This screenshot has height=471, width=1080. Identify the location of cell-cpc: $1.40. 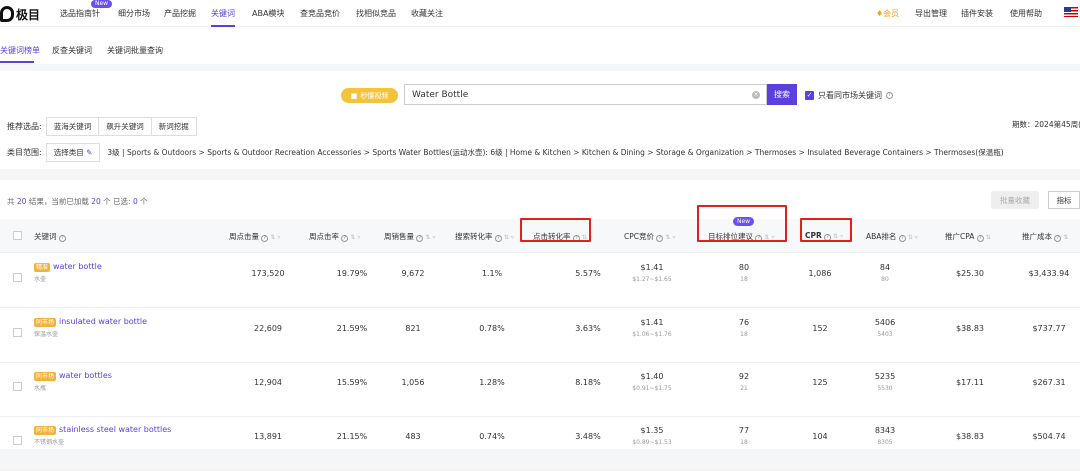
(652, 376).